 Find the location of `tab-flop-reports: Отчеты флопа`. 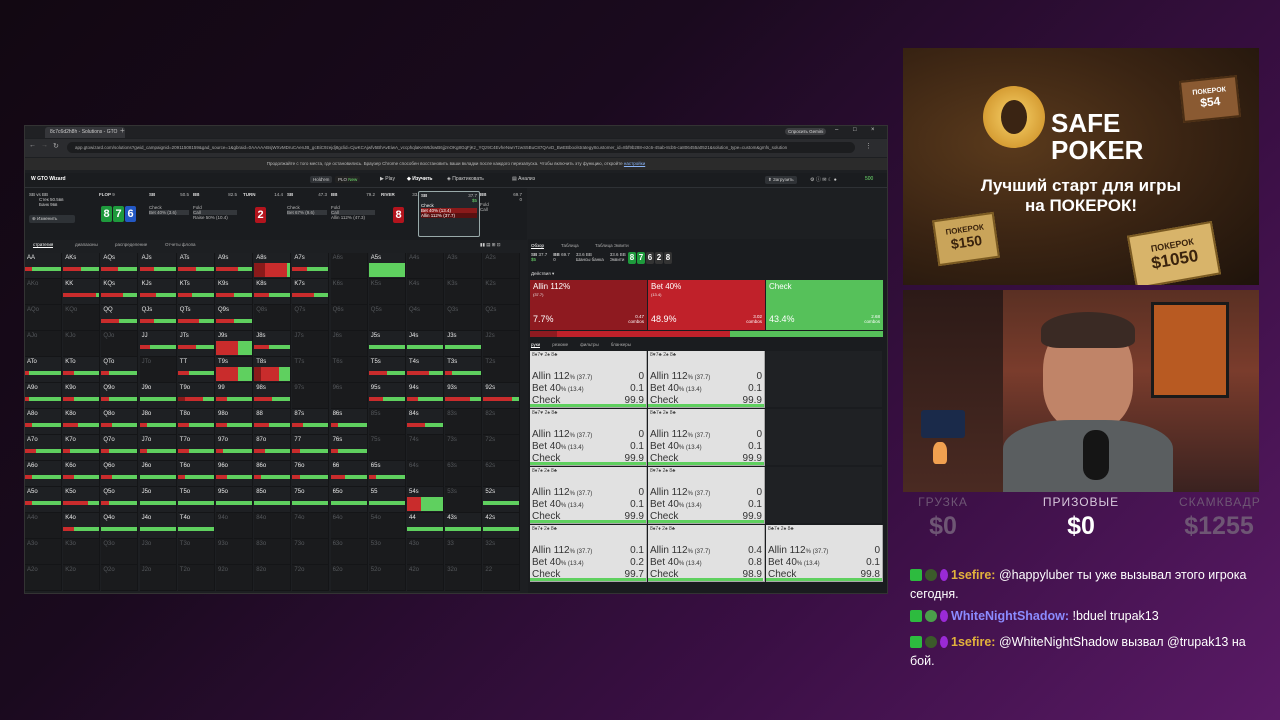

tab-flop-reports: Отчеты флопа is located at coordinates (180, 244).